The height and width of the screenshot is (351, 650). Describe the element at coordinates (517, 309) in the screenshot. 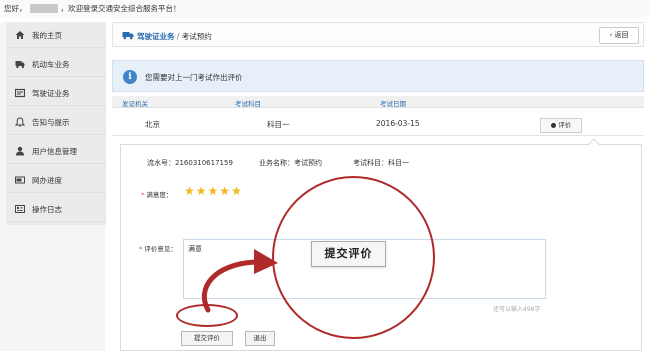

I see `char-counter: 还可以输入498字` at that location.